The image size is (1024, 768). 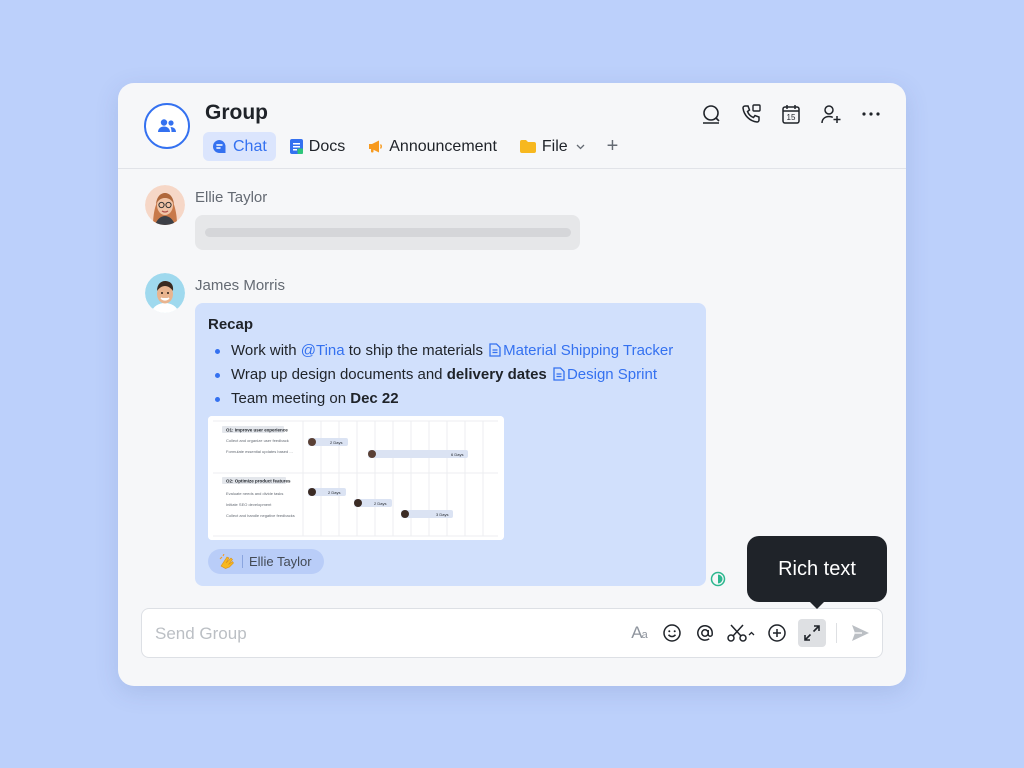 What do you see at coordinates (374, 398) in the screenshot?
I see `bold-text: Dec 22` at bounding box center [374, 398].